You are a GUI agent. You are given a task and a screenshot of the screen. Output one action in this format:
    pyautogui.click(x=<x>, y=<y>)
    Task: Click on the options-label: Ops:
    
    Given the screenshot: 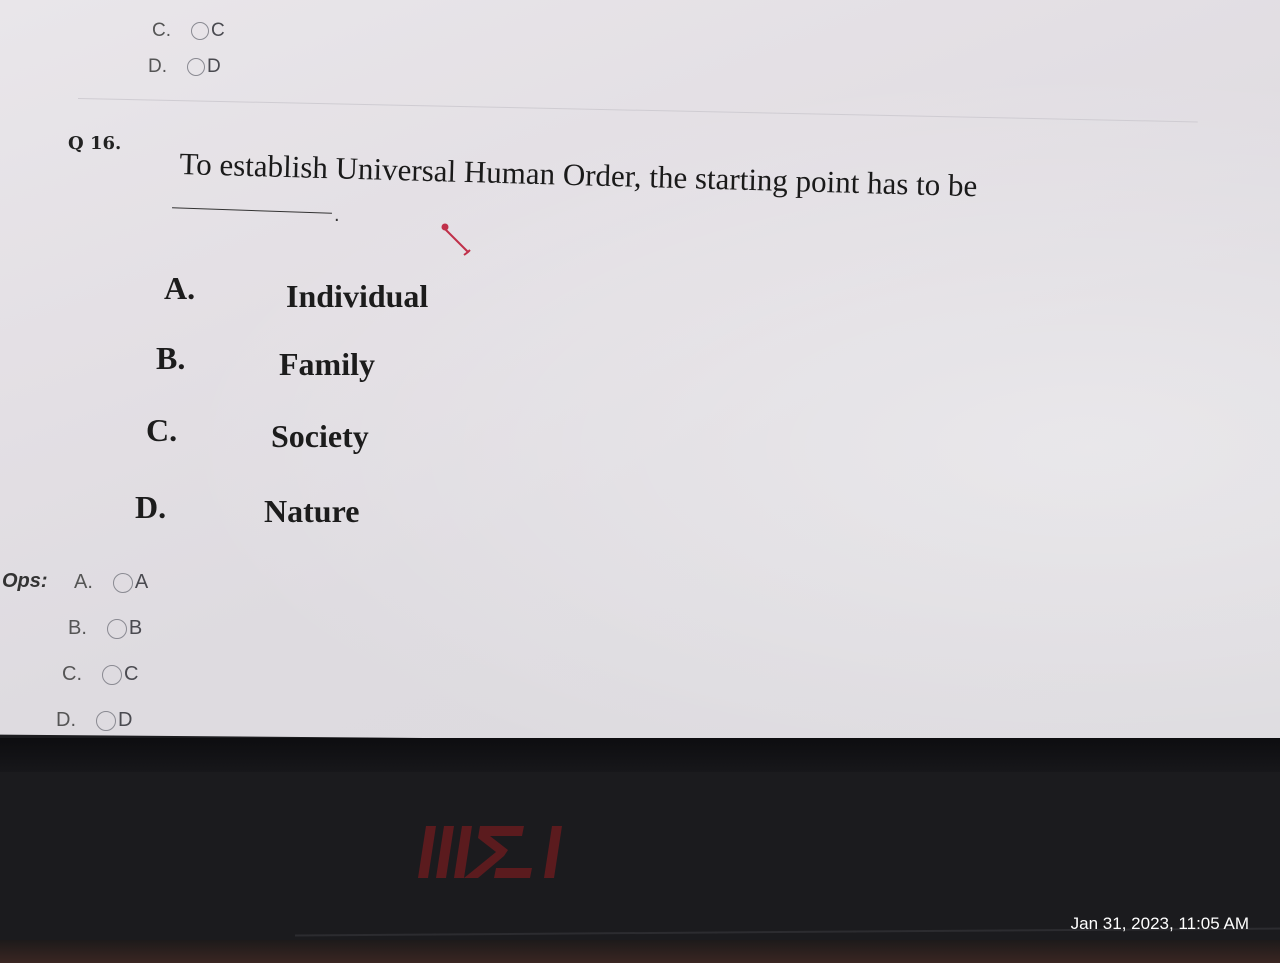 What is the action you would take?
    pyautogui.click(x=25, y=581)
    